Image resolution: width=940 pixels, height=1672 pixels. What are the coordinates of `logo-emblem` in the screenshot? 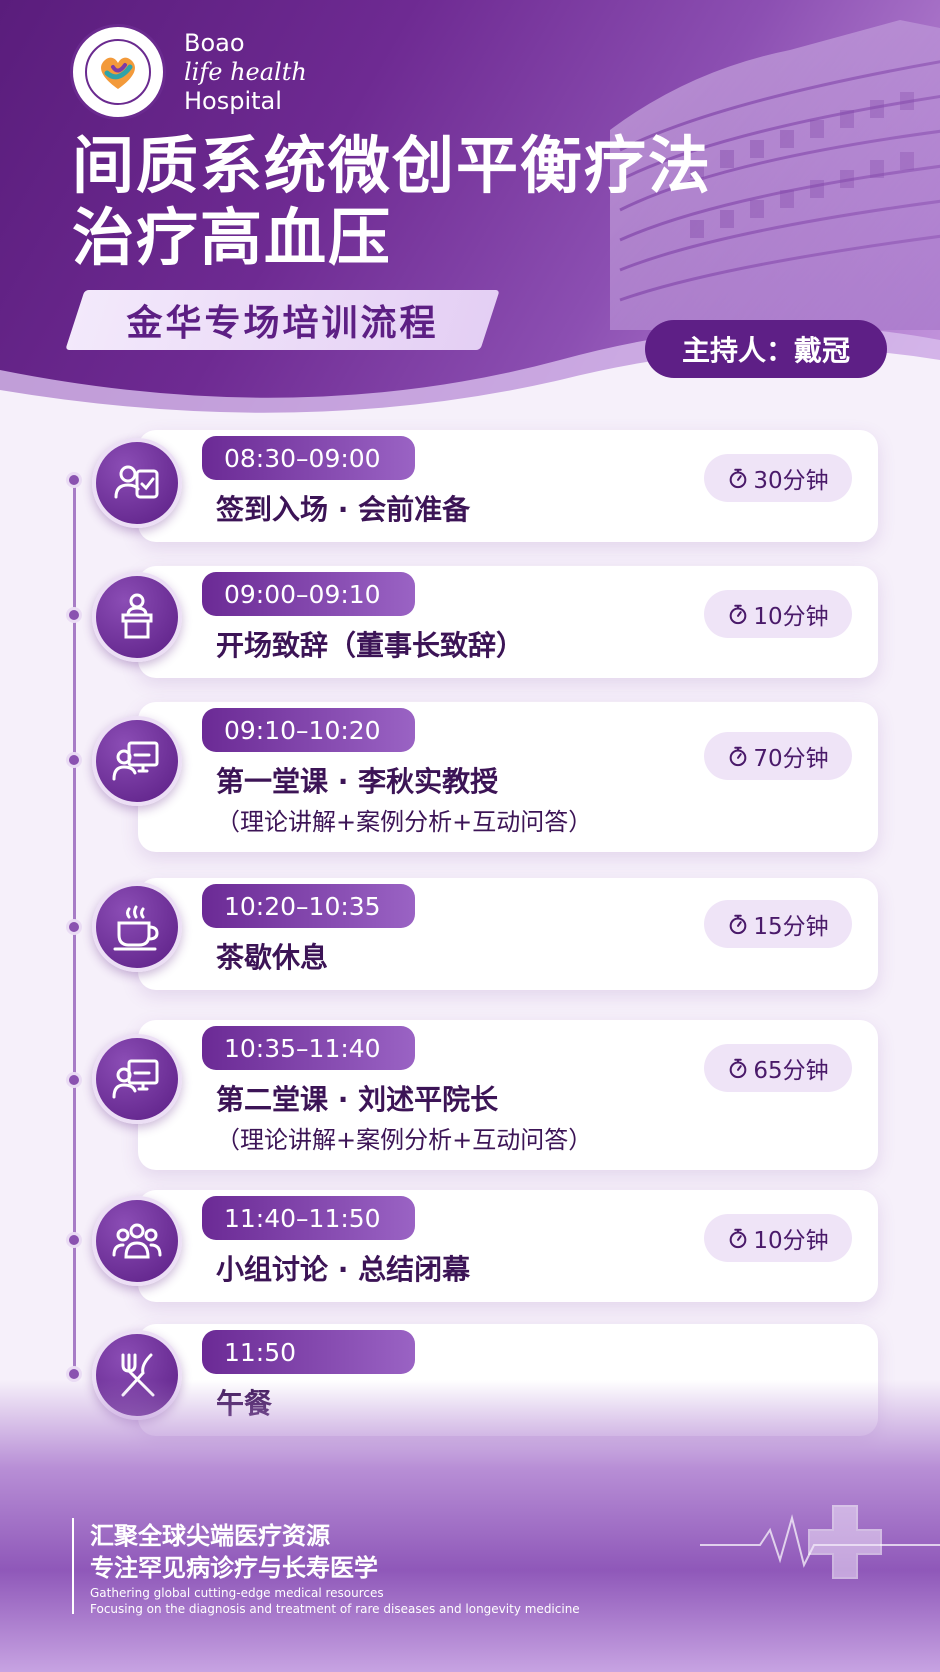 It's located at (118, 72).